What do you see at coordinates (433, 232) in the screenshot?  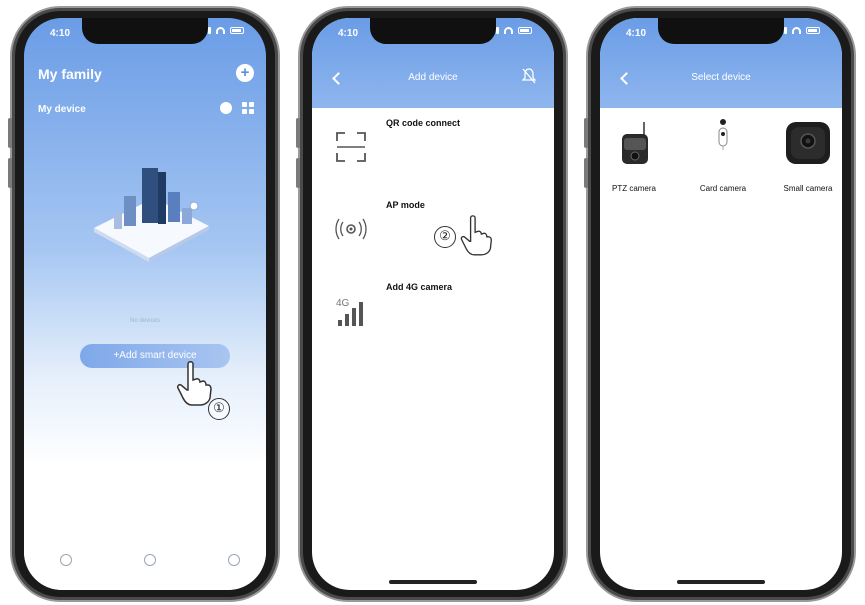 I see `option-ap-mode: AP mode` at bounding box center [433, 232].